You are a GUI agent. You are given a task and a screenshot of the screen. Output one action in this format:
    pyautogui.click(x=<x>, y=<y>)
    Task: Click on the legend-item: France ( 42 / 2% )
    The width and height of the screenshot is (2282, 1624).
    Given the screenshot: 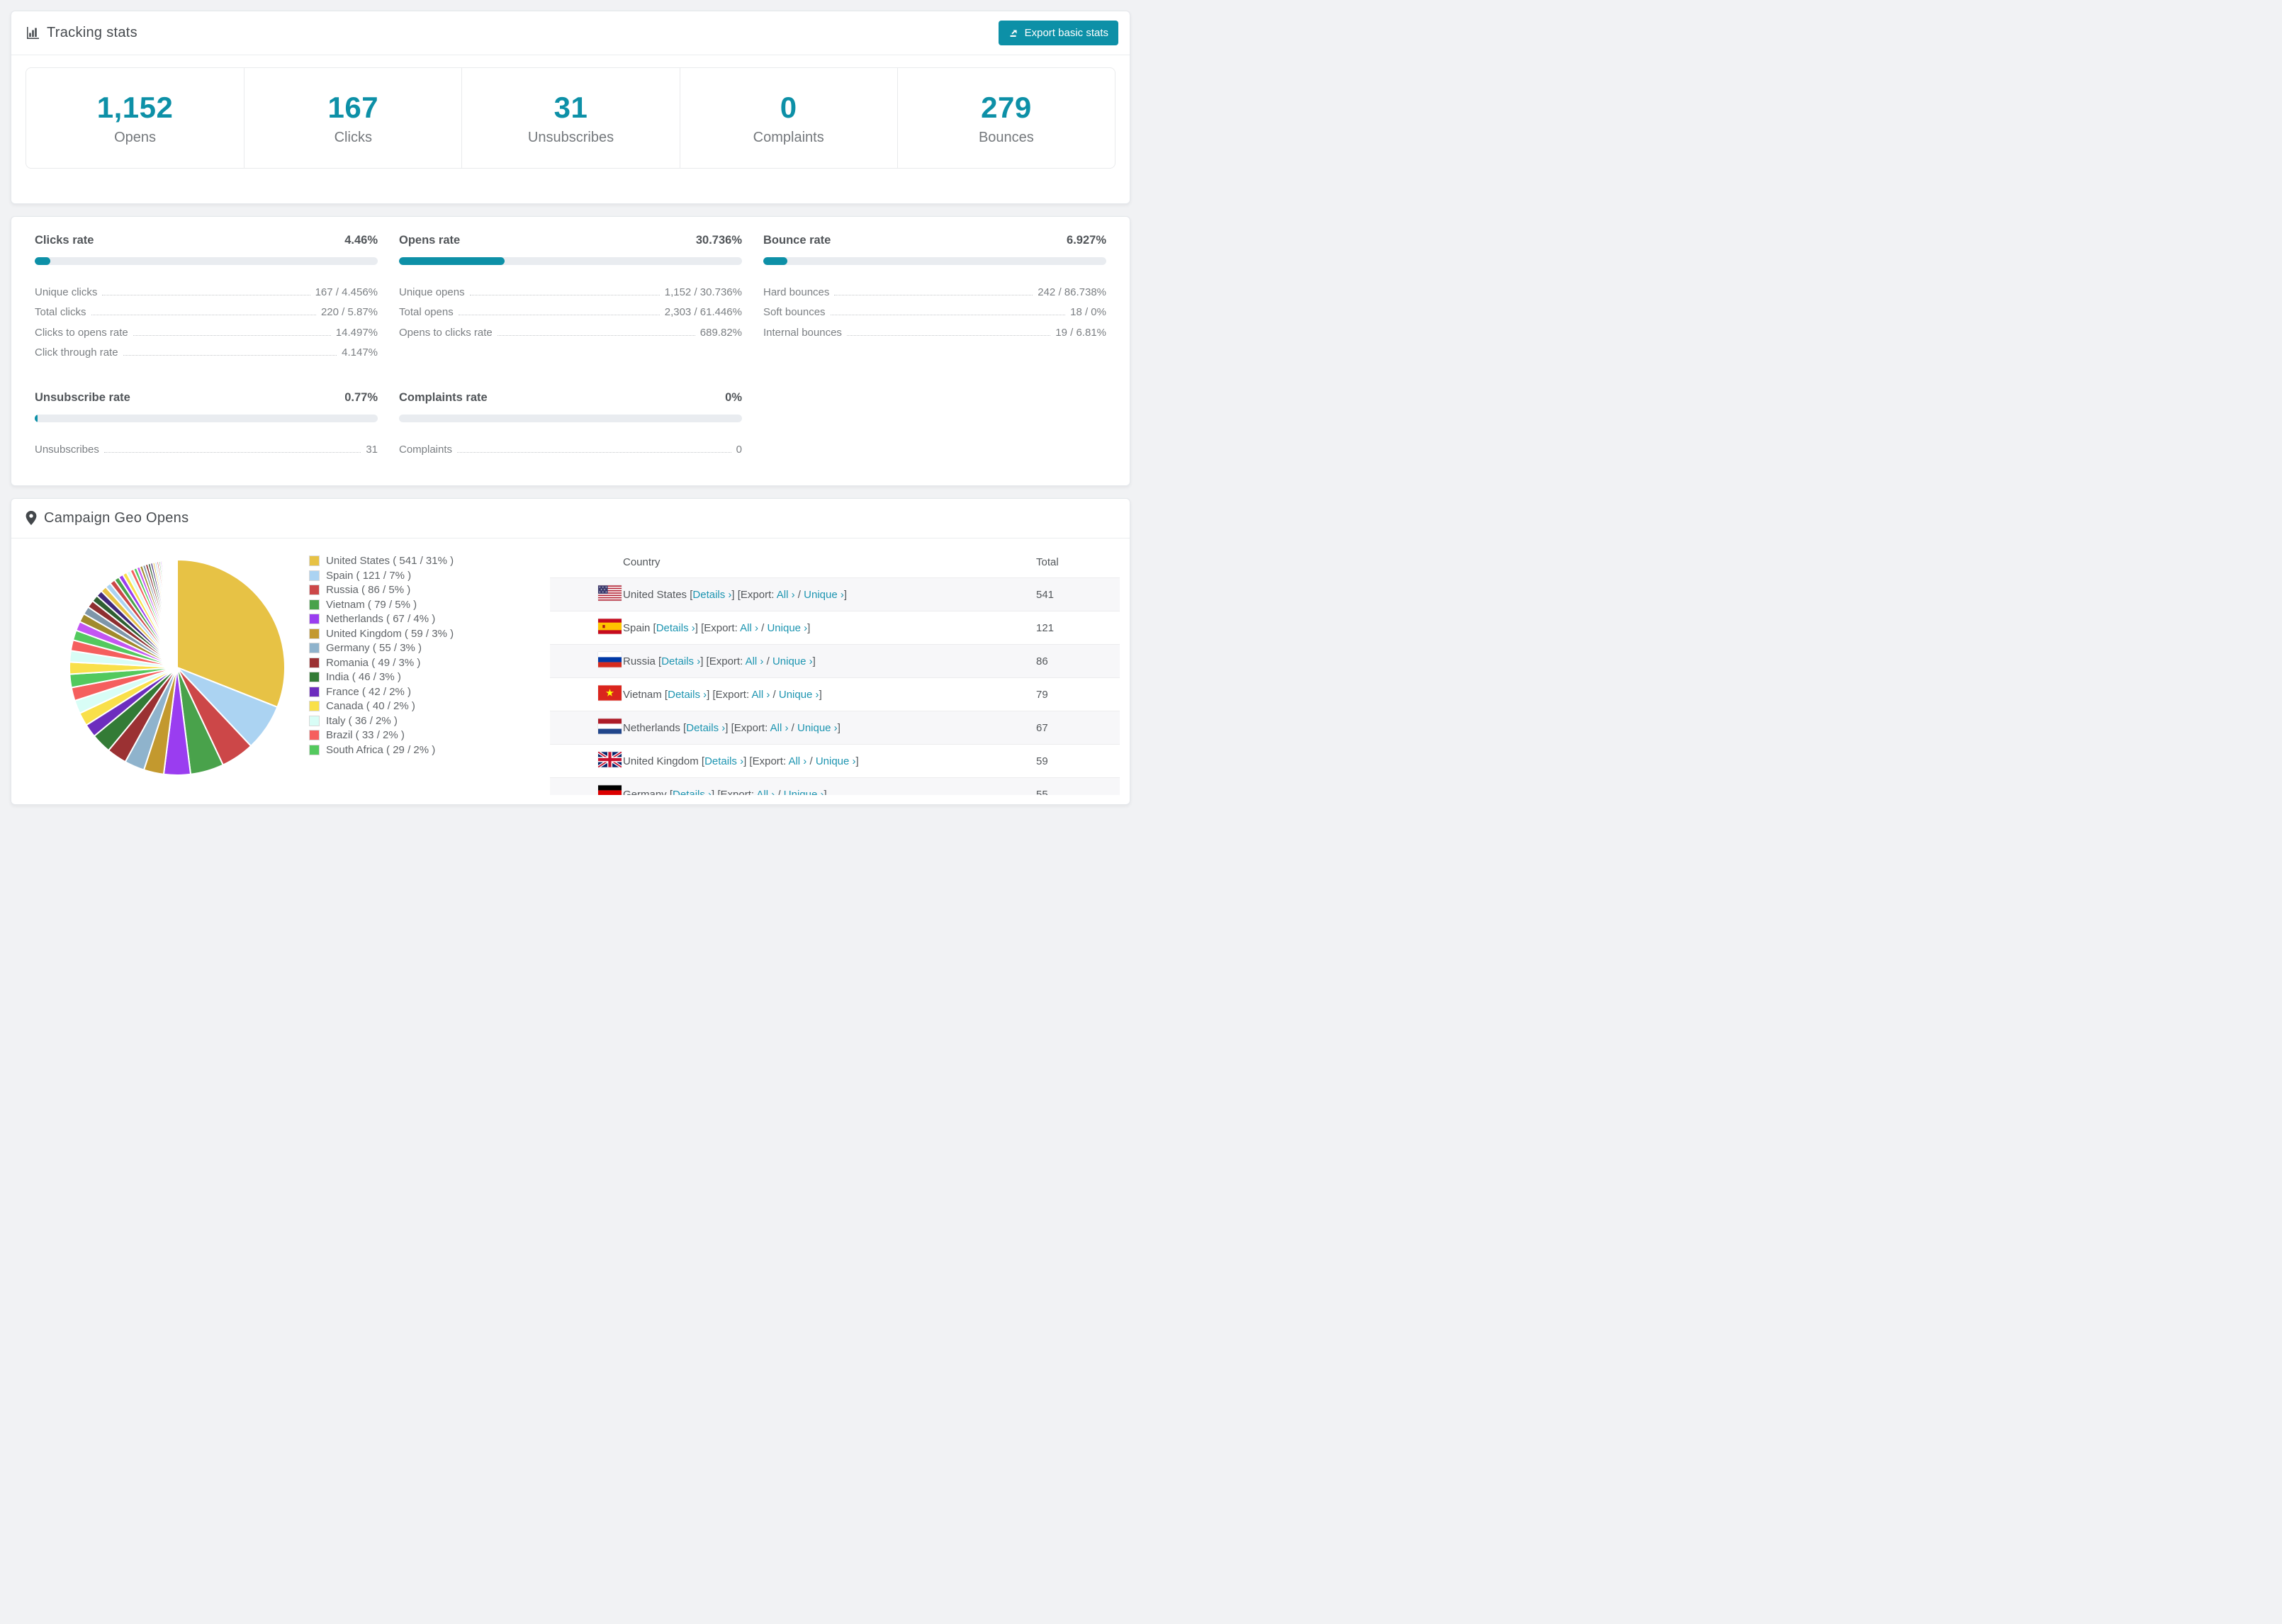 What is the action you would take?
    pyautogui.click(x=429, y=692)
    